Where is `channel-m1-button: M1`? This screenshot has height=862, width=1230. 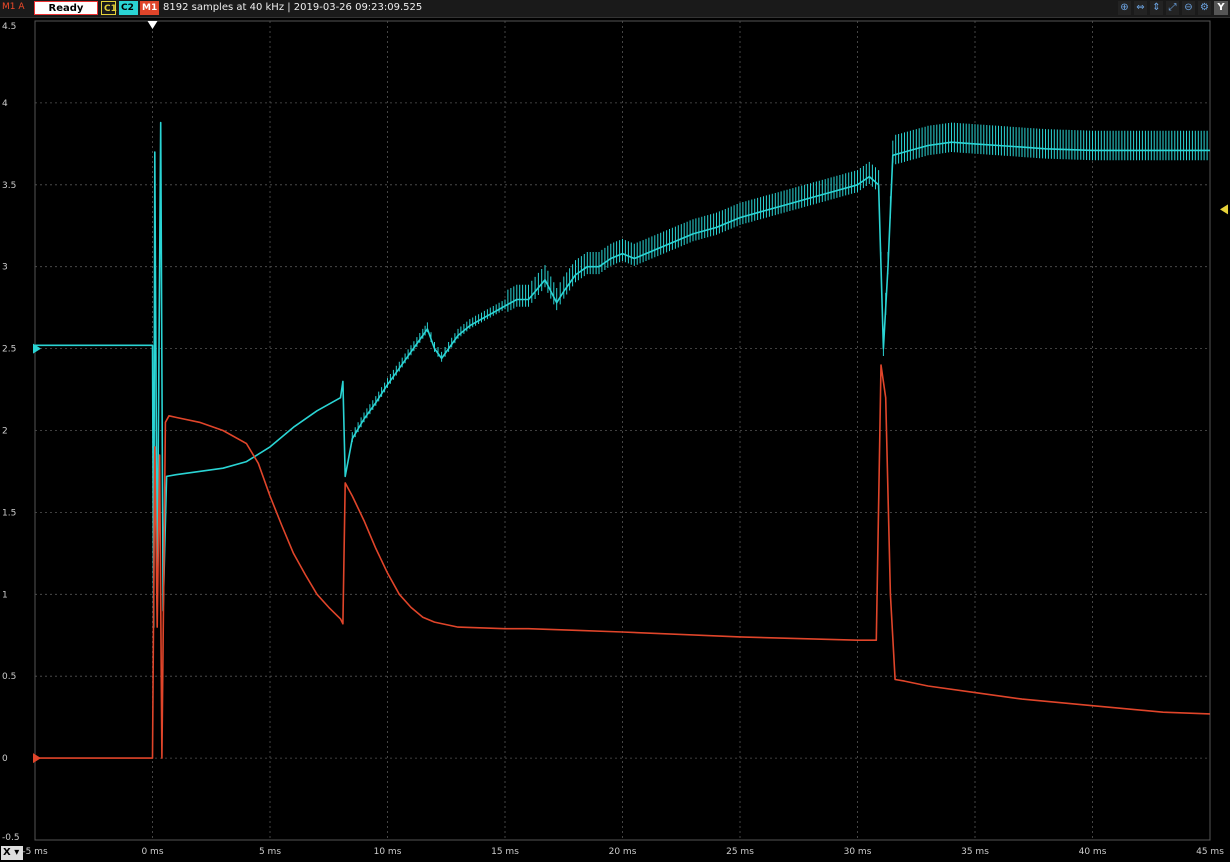 channel-m1-button: M1 is located at coordinates (149, 8).